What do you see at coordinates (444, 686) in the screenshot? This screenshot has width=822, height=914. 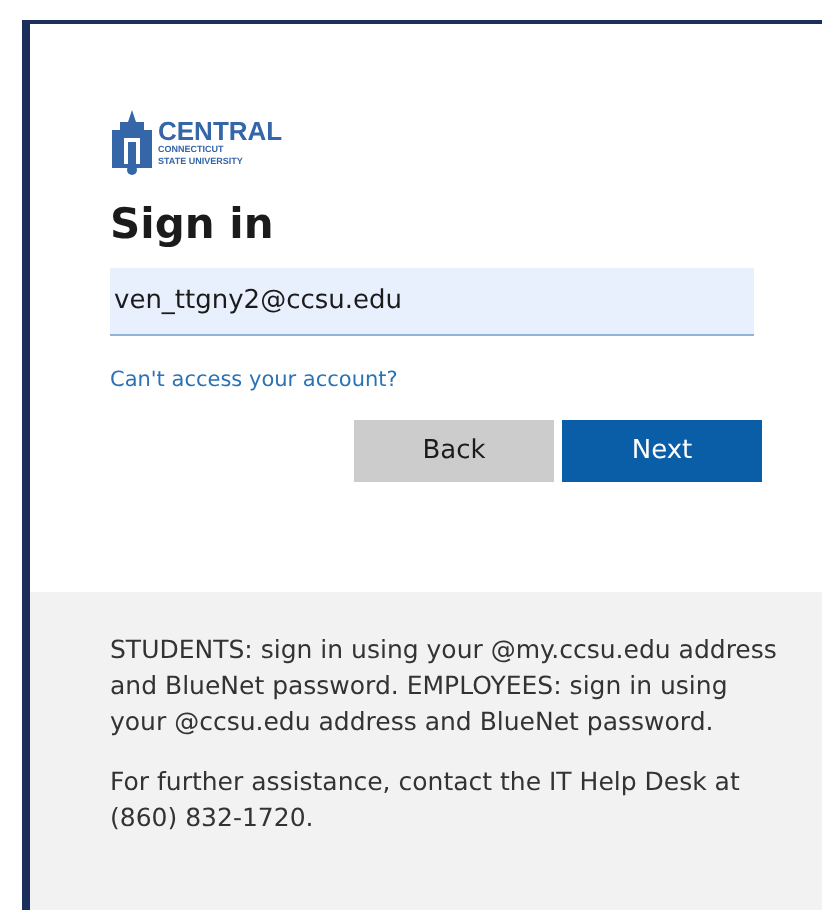 I see `info-text: STUDENTS: sign in using your @my.ccsu.edu address and BlueNet password. EMPLOYEES: sign in using your @ccsu.edu address and BlueNet password.` at bounding box center [444, 686].